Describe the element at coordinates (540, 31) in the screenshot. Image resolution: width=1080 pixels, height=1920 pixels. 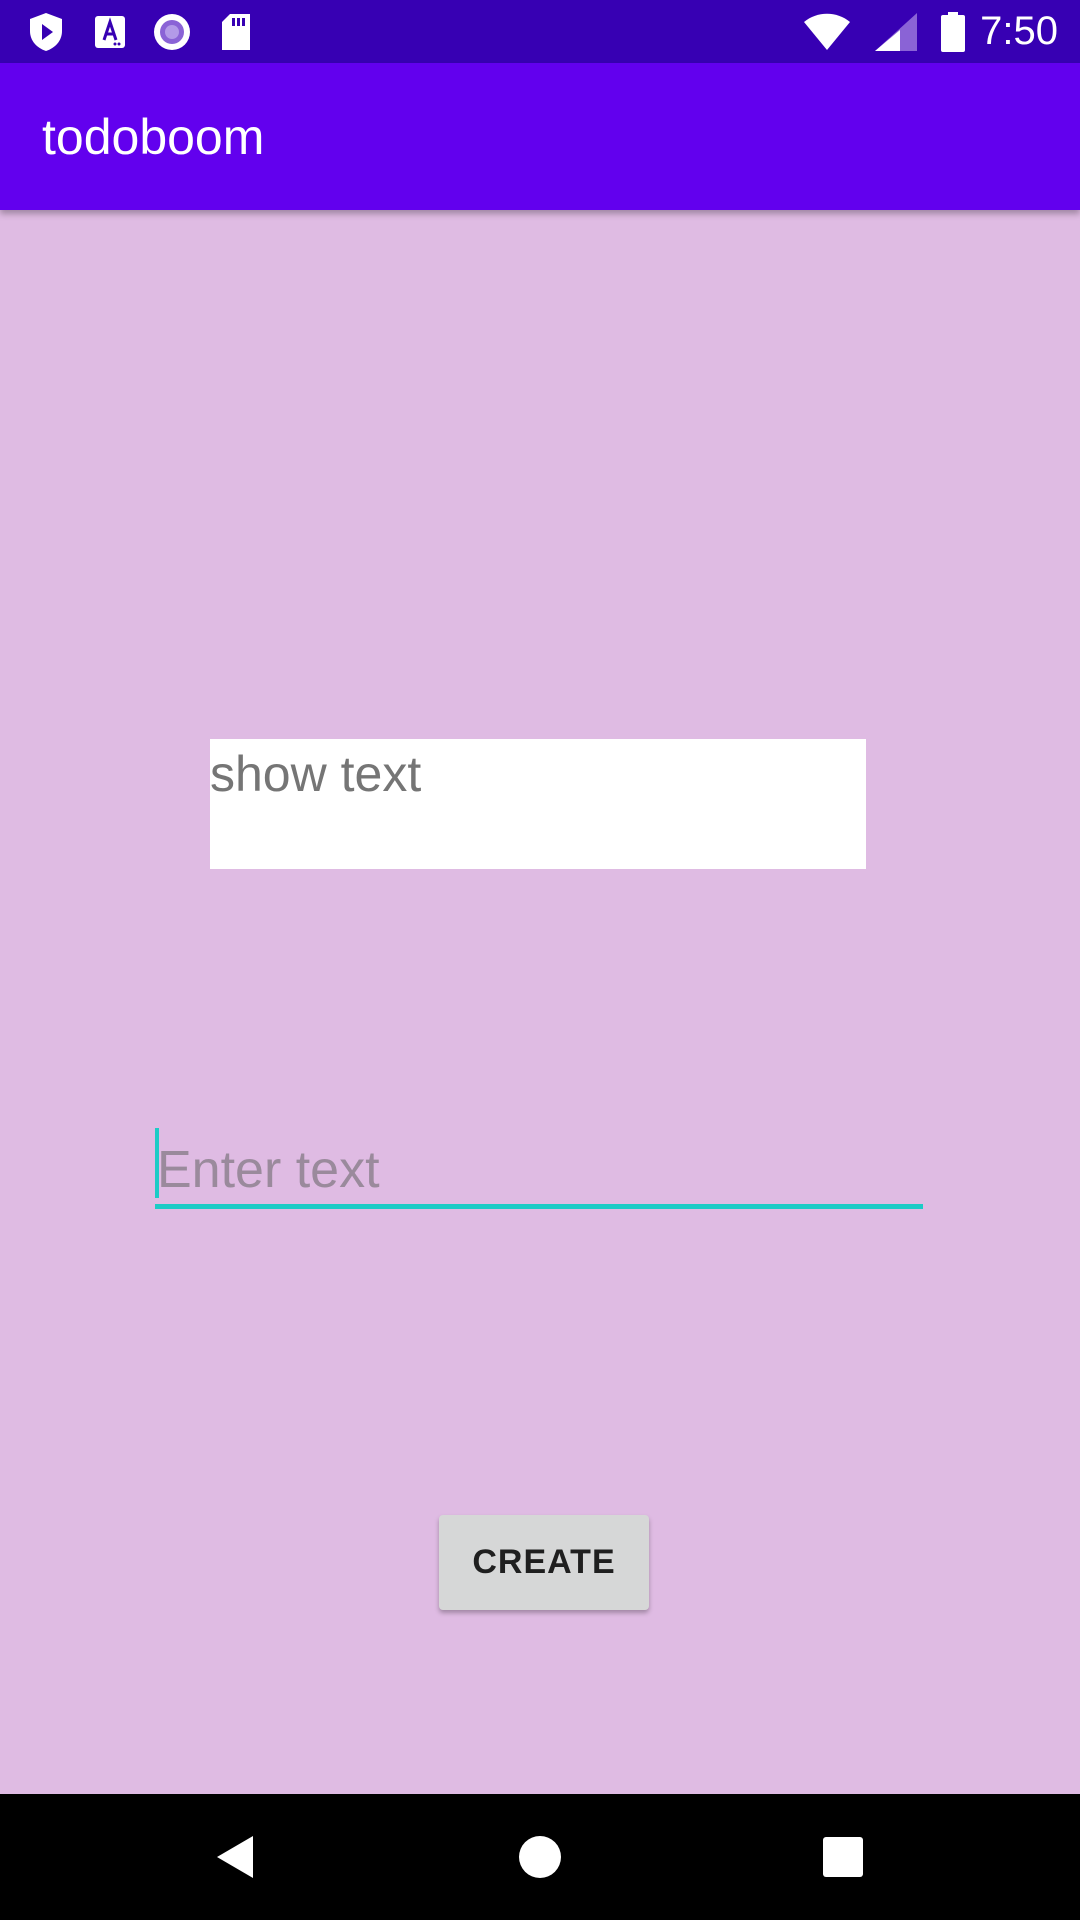
I see `status-bar: 7:50` at that location.